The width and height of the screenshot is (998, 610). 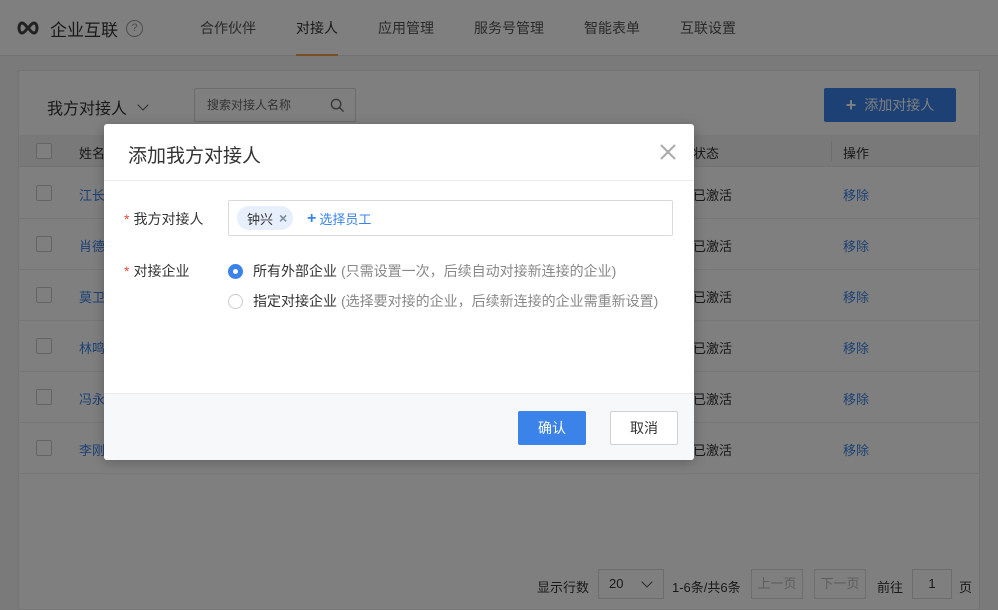 I want to click on remove-tag-icon: ×, so click(x=283, y=218).